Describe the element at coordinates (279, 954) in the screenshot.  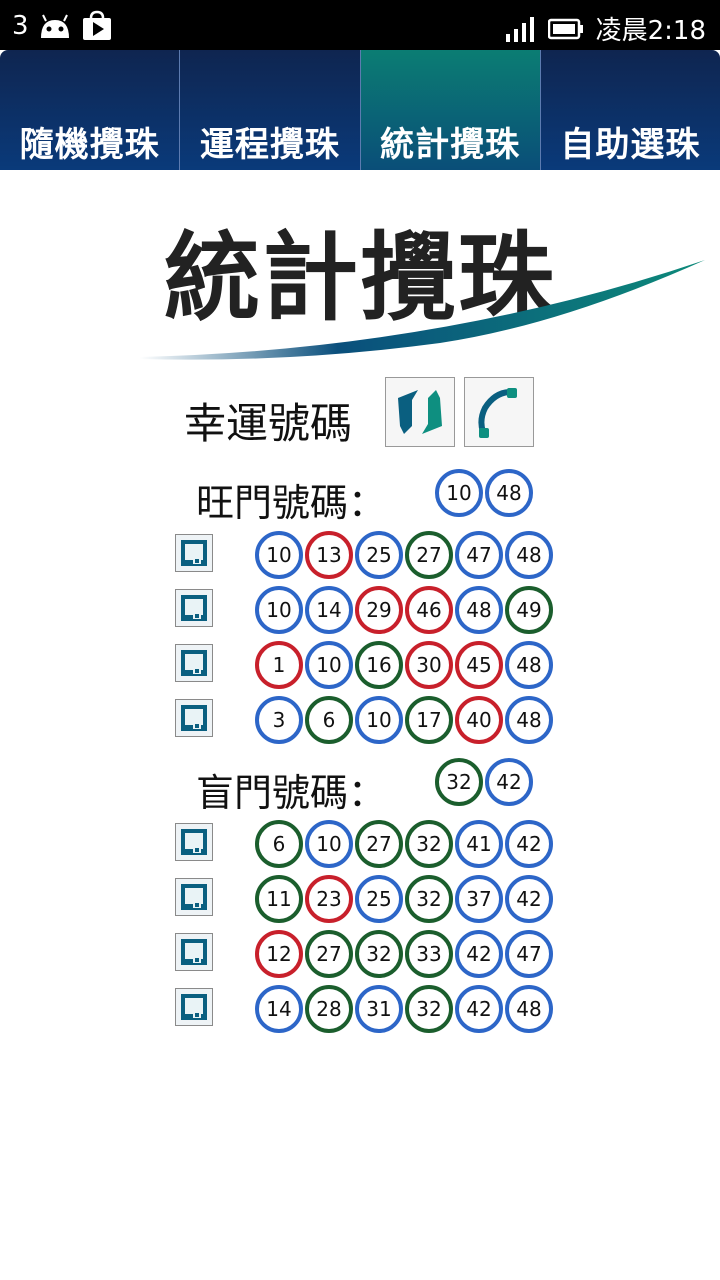
I see `cold-number-ball: 12` at that location.